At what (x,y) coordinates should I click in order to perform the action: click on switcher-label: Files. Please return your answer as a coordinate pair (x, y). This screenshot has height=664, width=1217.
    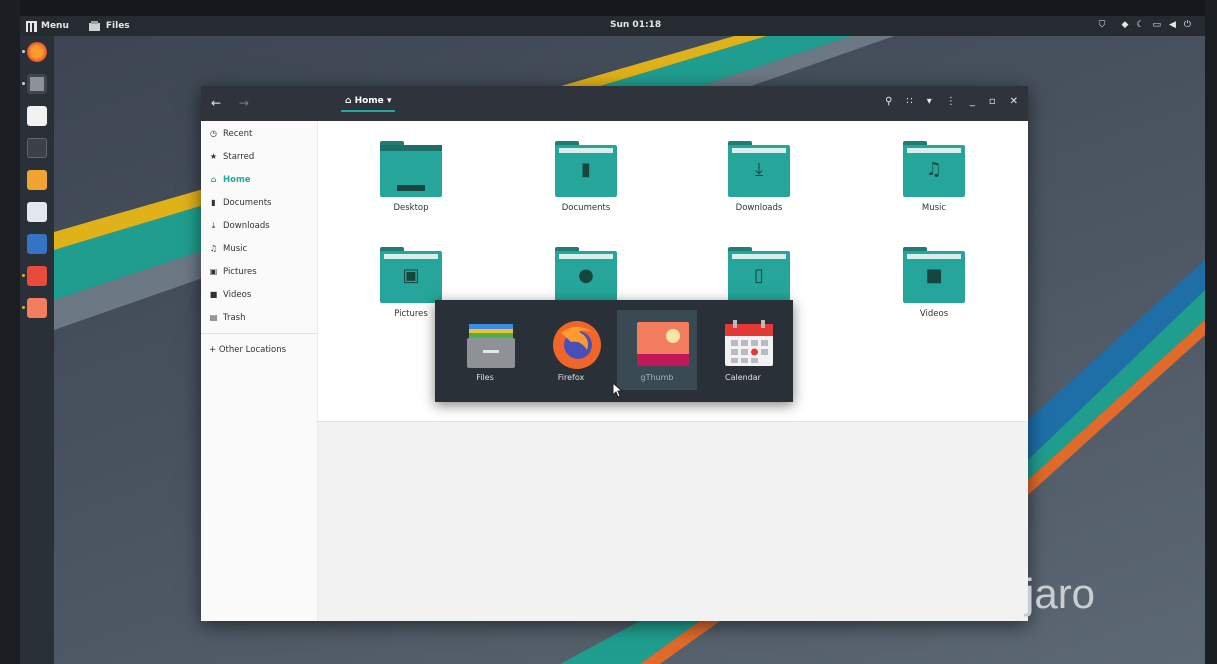
    Looking at the image, I should click on (485, 377).